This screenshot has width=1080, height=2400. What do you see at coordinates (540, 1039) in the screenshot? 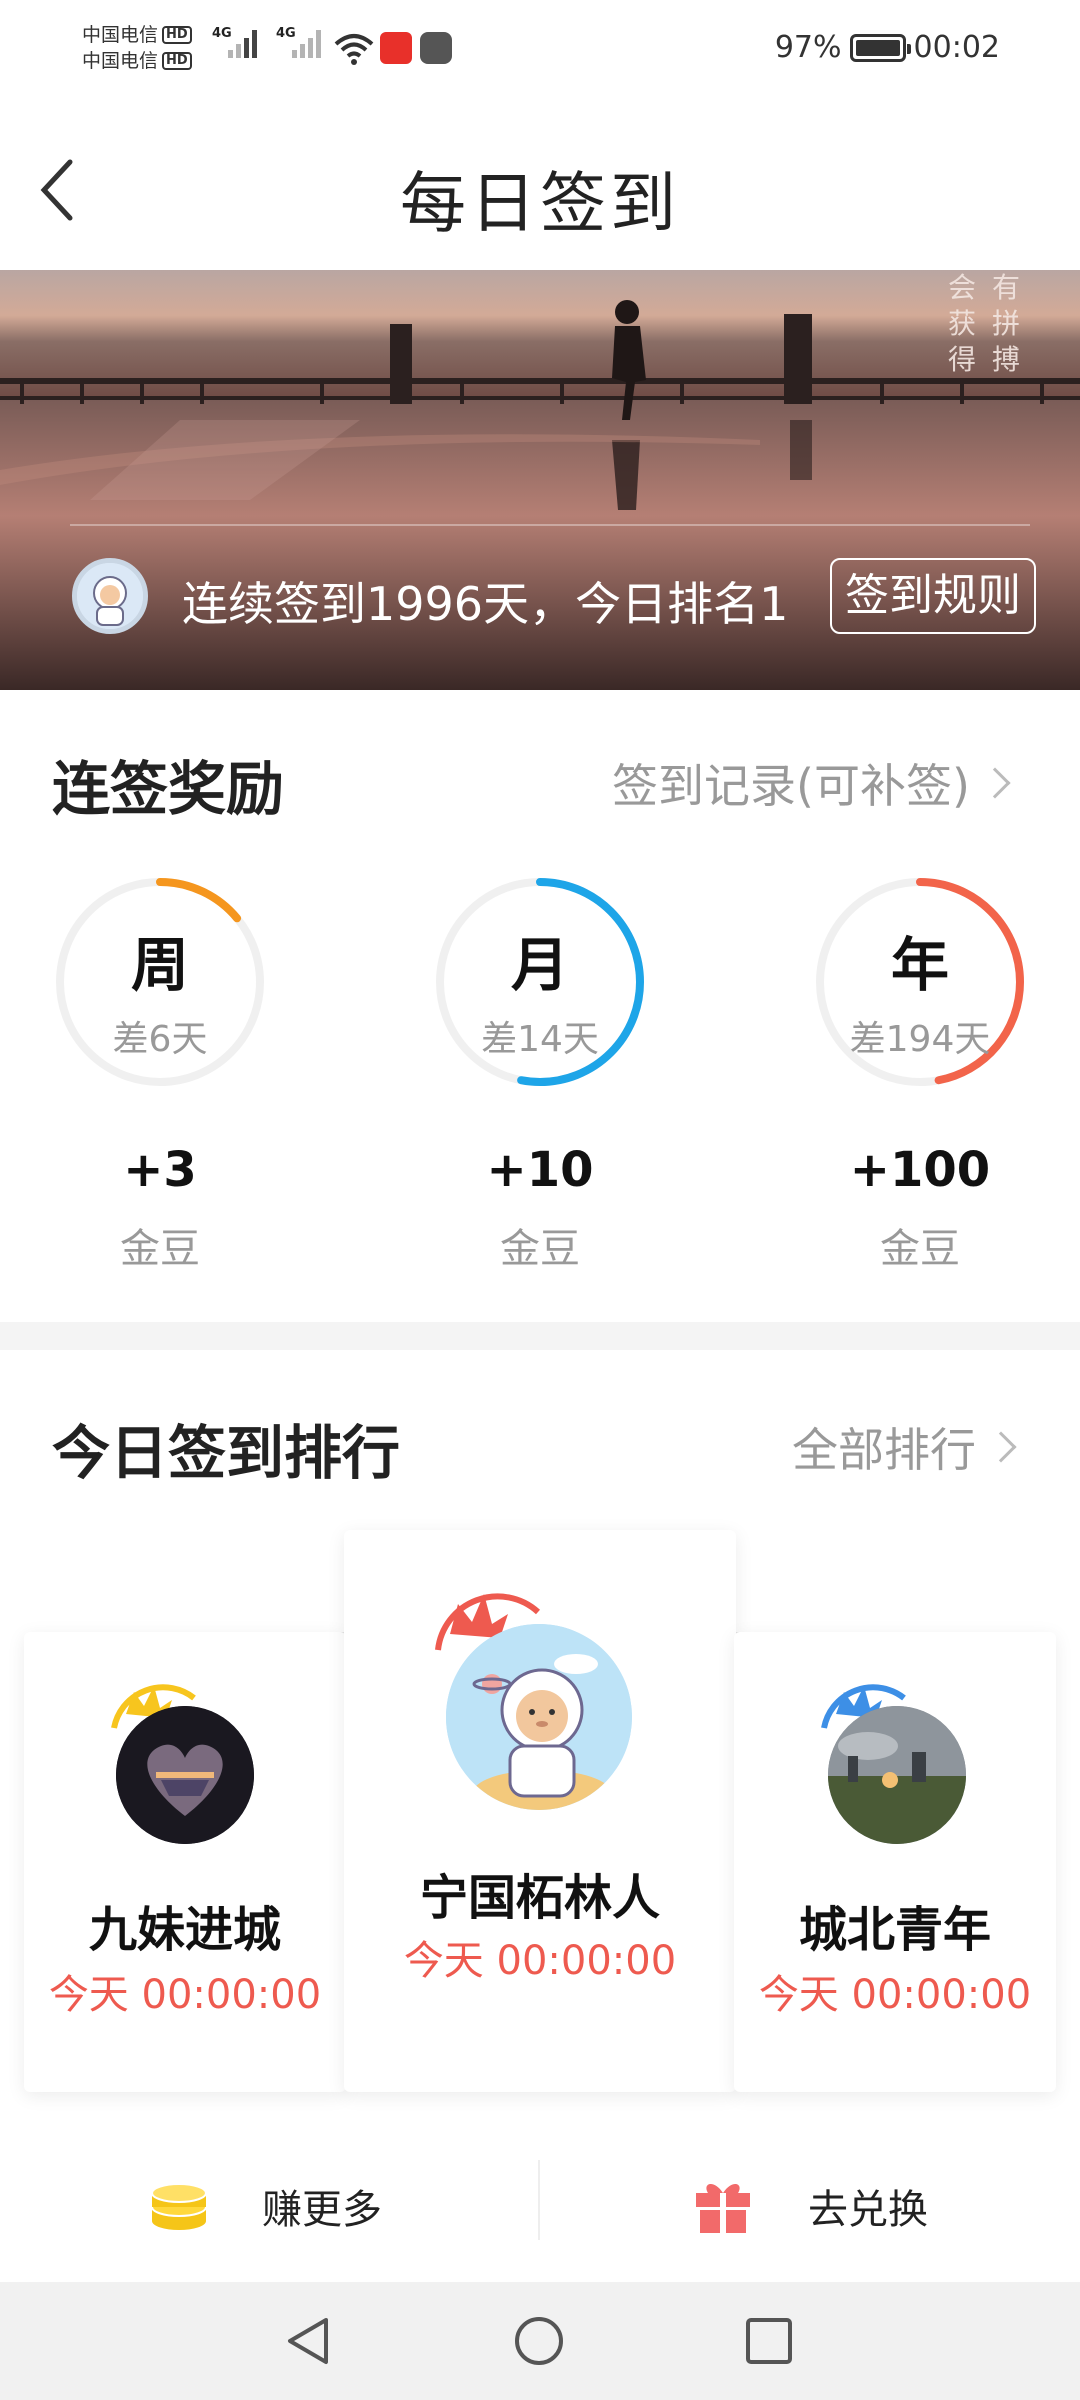
I see `reward-remaining-days: 差14天` at bounding box center [540, 1039].